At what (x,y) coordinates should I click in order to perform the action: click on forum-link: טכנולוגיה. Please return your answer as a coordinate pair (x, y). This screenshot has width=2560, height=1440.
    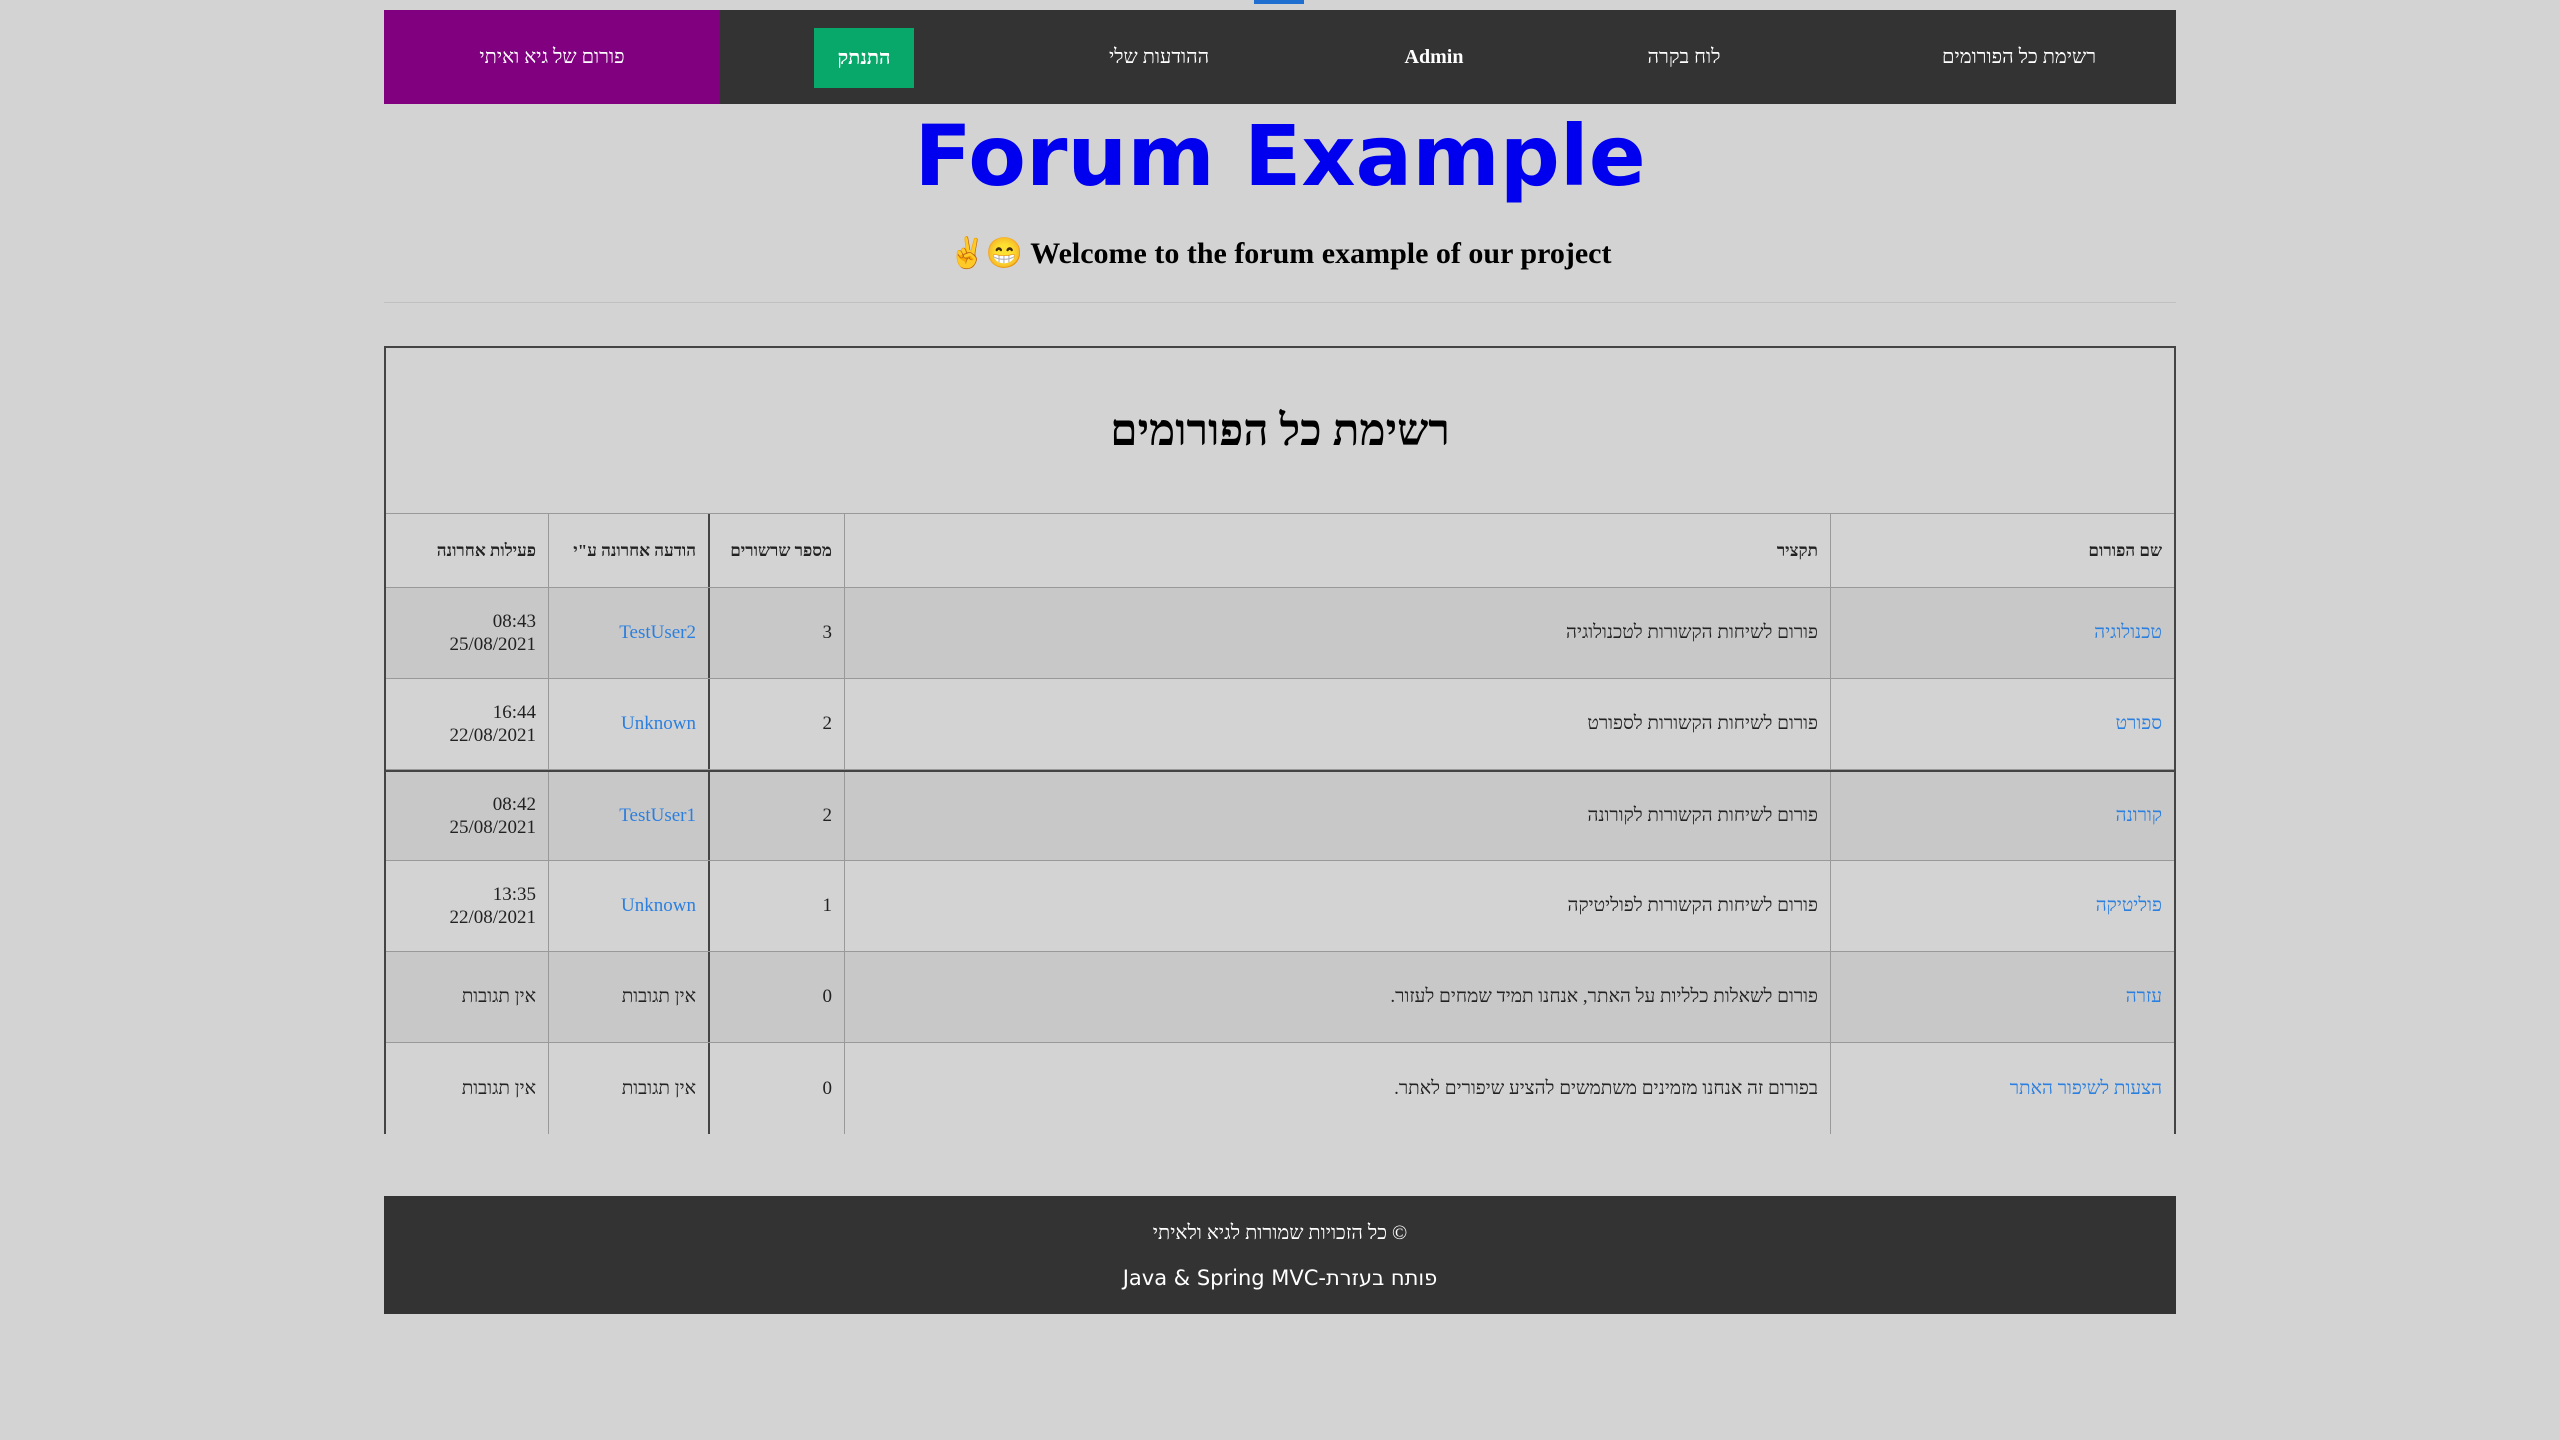
    Looking at the image, I should click on (2128, 633).